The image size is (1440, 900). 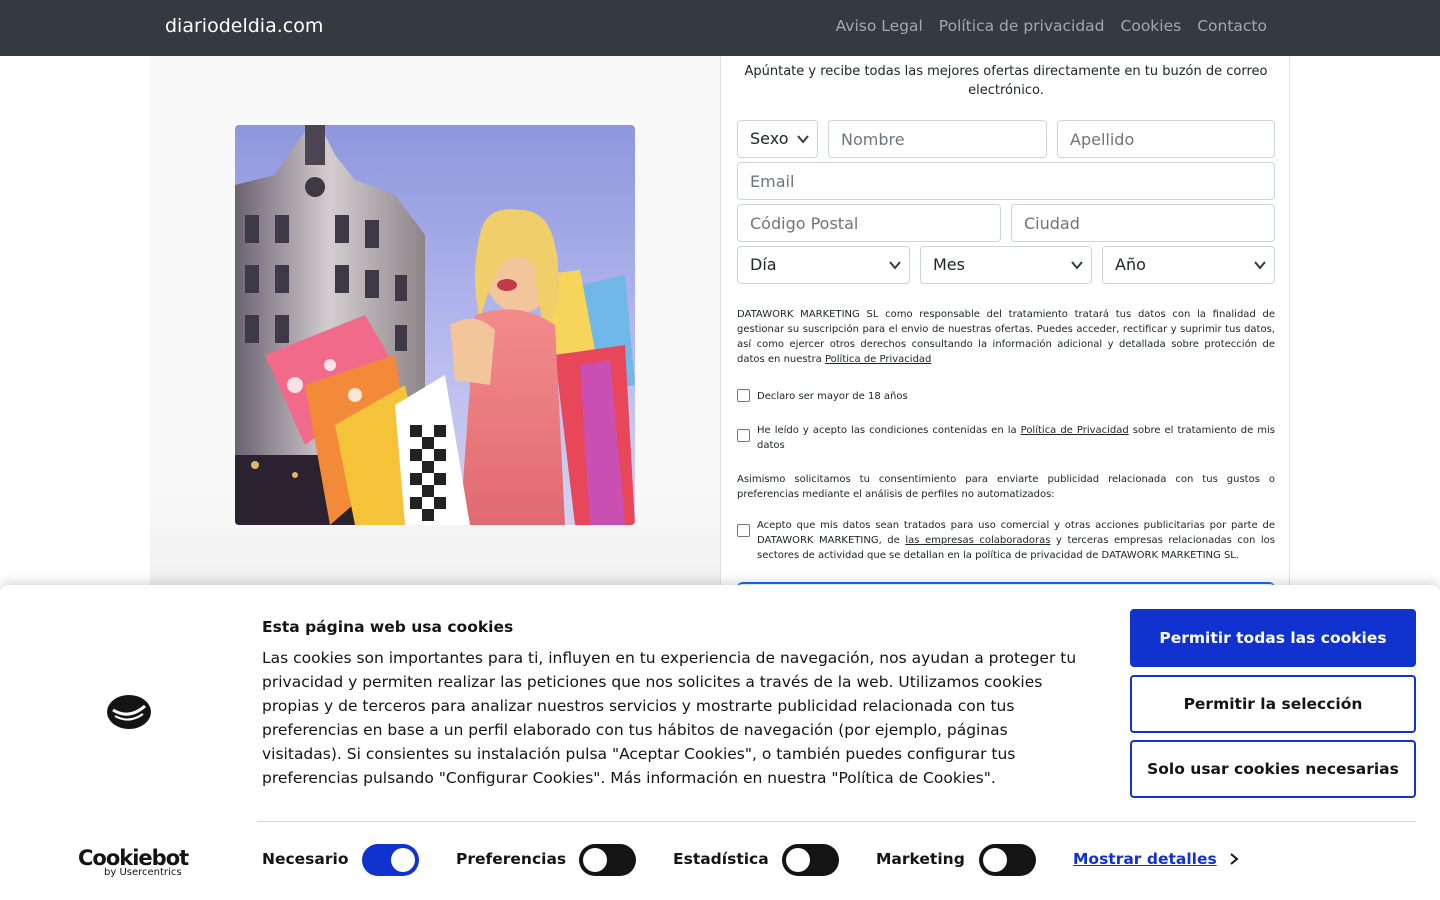 I want to click on toggle-necesario, so click(x=390, y=860).